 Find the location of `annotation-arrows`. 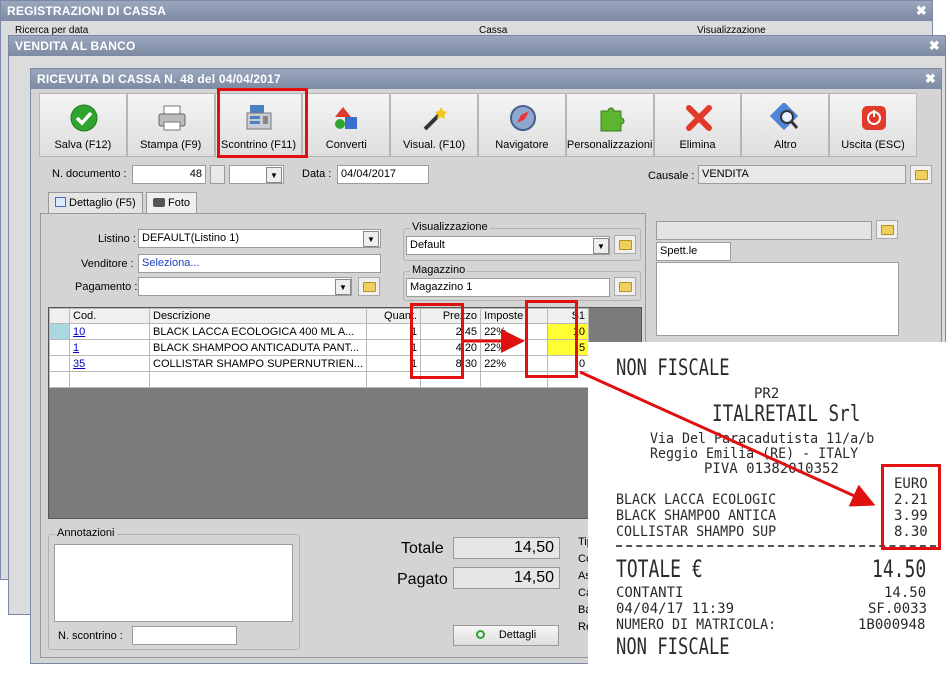

annotation-arrows is located at coordinates (670, 418).